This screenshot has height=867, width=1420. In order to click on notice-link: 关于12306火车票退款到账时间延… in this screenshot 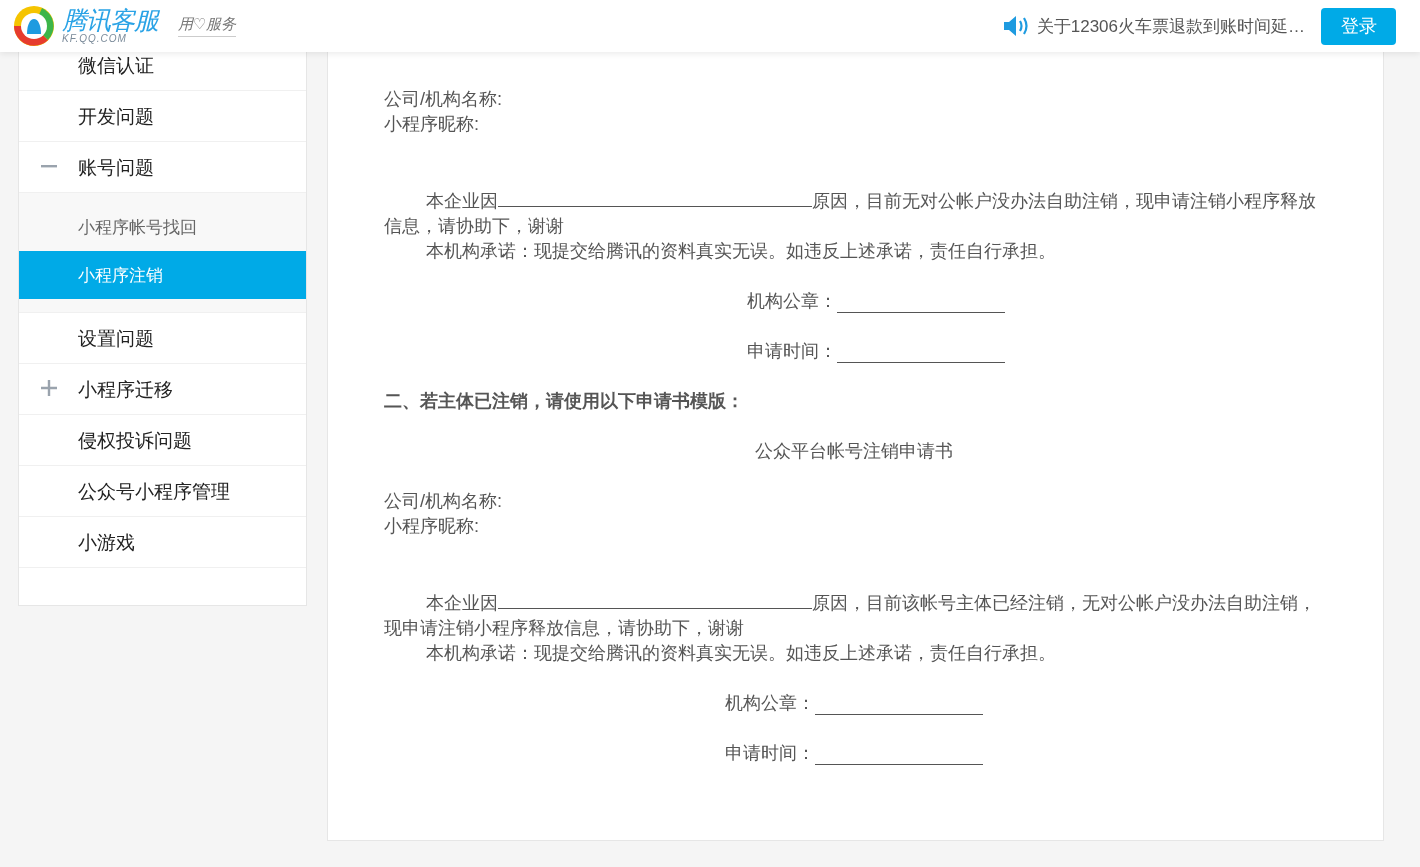, I will do `click(1170, 26)`.